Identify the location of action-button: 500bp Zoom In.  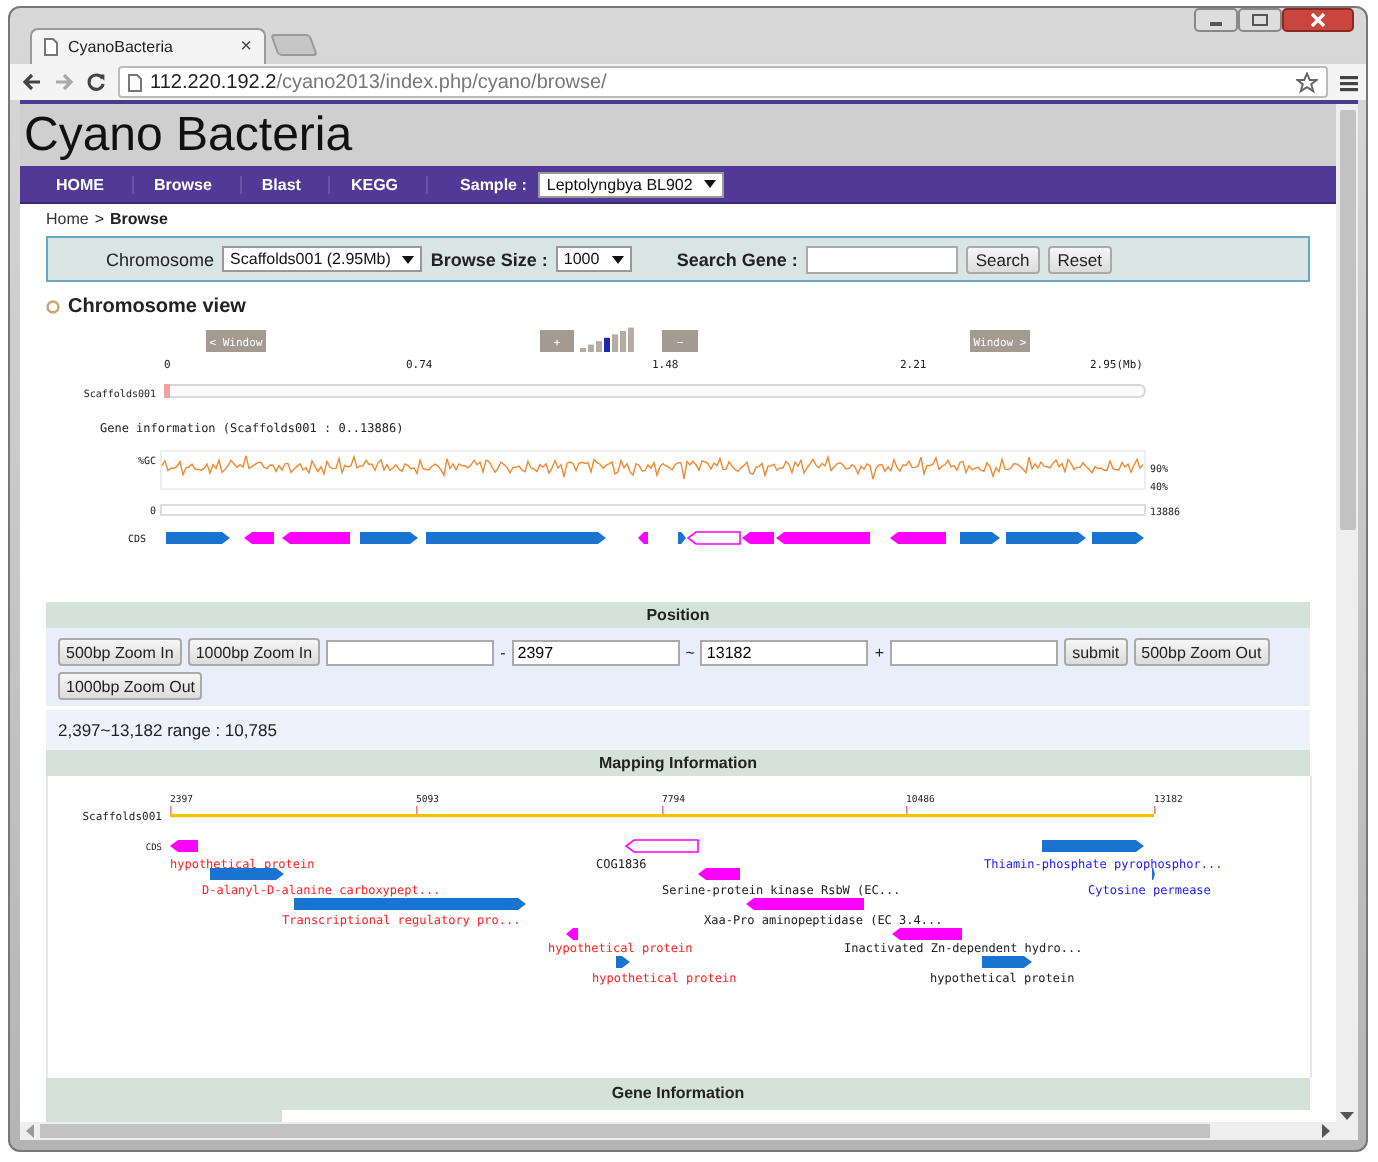
(120, 652).